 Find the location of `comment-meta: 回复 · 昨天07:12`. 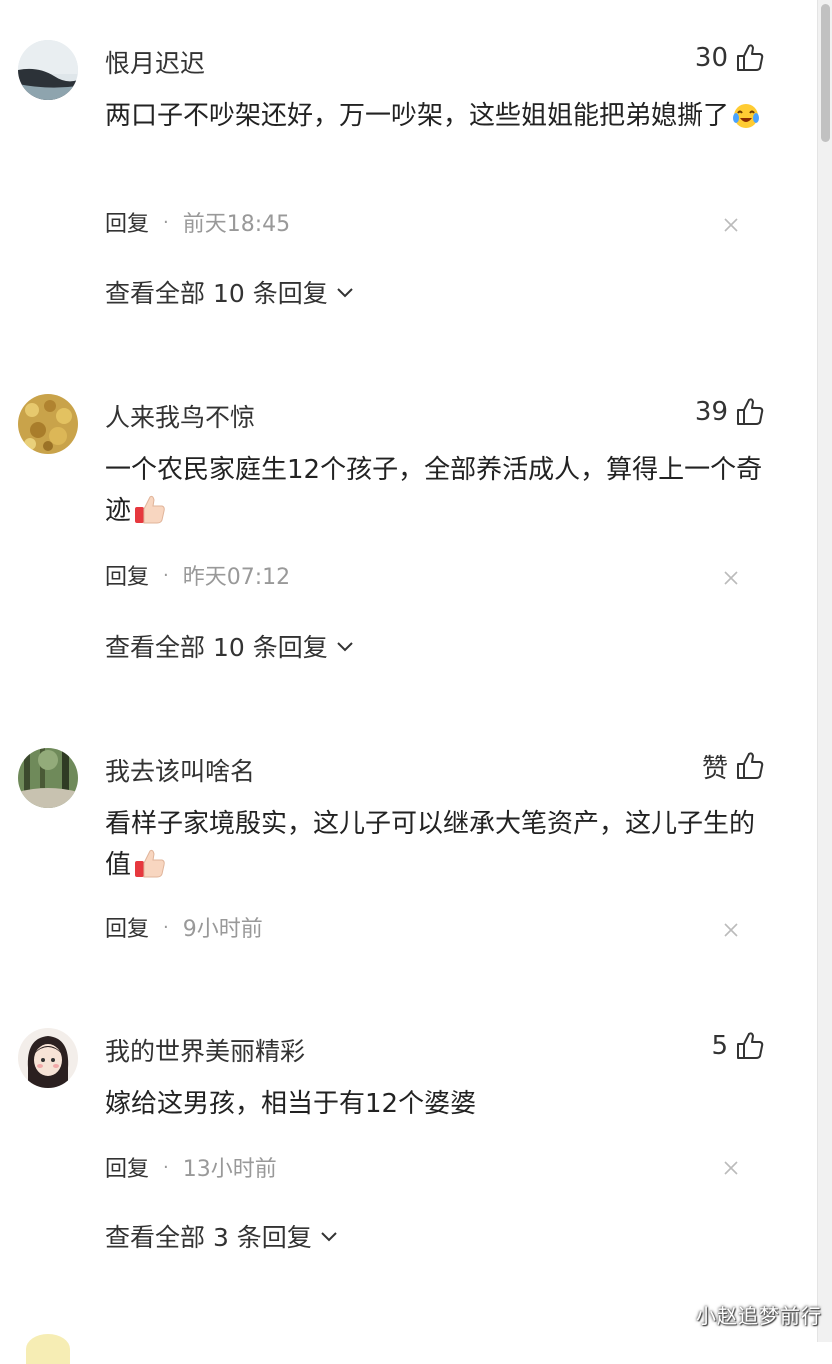

comment-meta: 回复 · 昨天07:12 is located at coordinates (198, 575).